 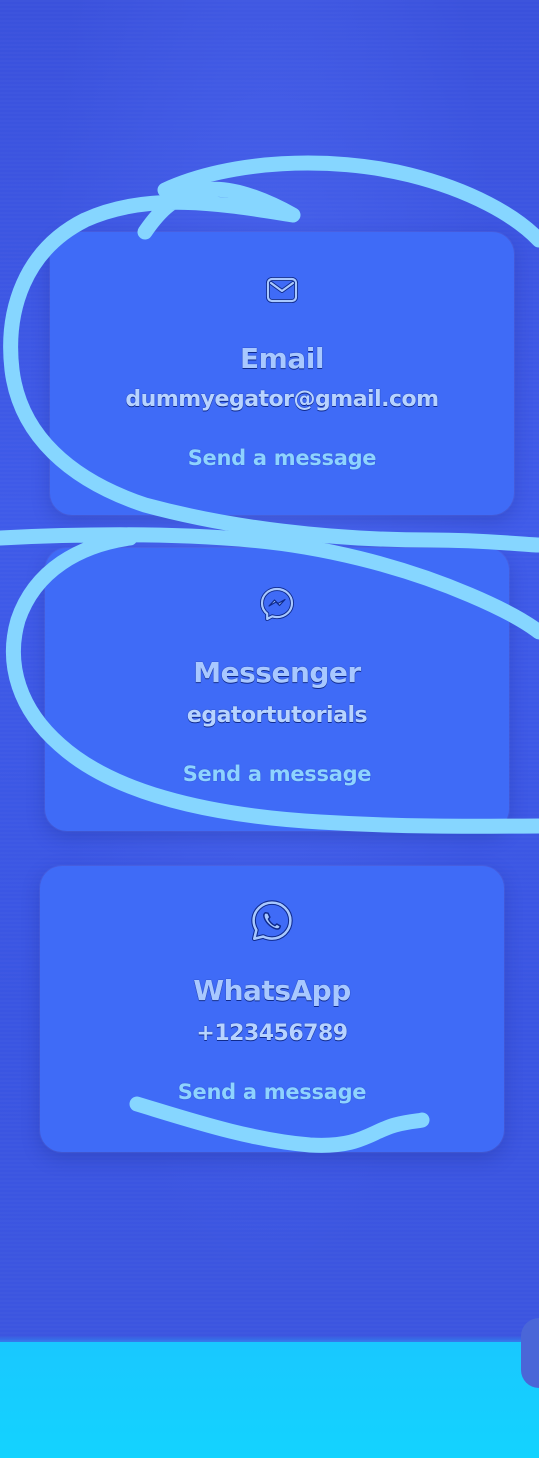 What do you see at coordinates (348, 201) in the screenshot?
I see `top-arc-annotation` at bounding box center [348, 201].